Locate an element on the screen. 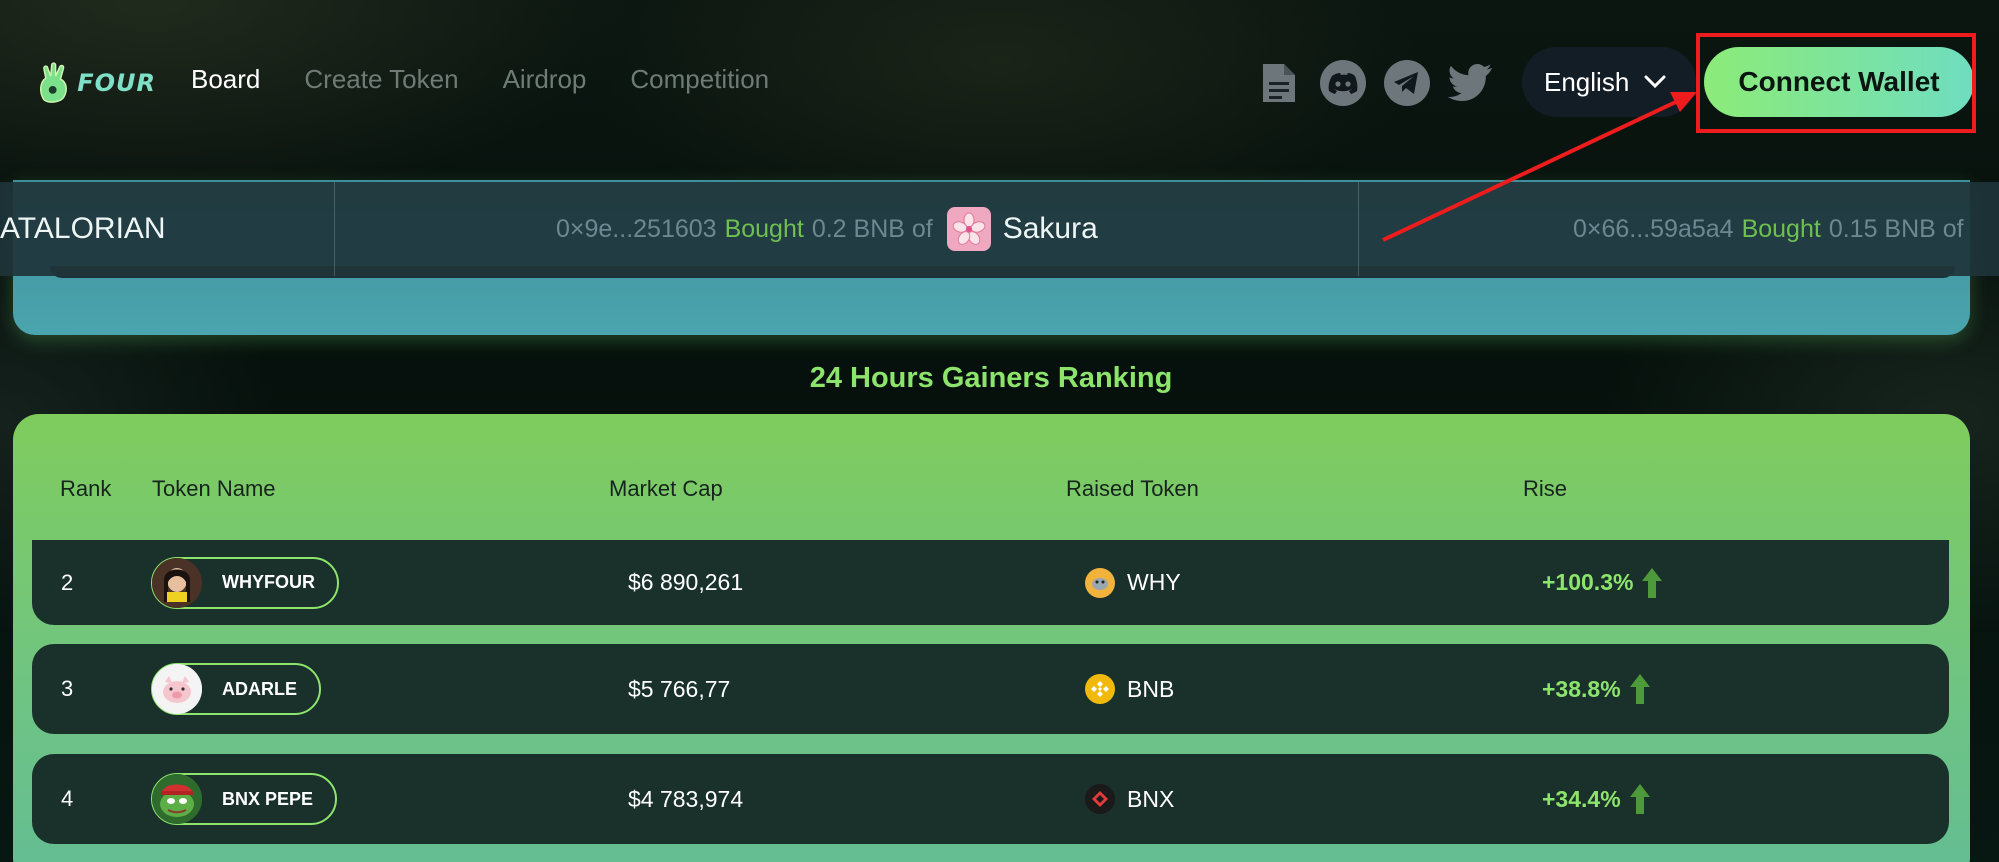 This screenshot has width=1999, height=862. table-row: 2 WHYFOUR $6 890,261 WHY +100.3% is located at coordinates (990, 582).